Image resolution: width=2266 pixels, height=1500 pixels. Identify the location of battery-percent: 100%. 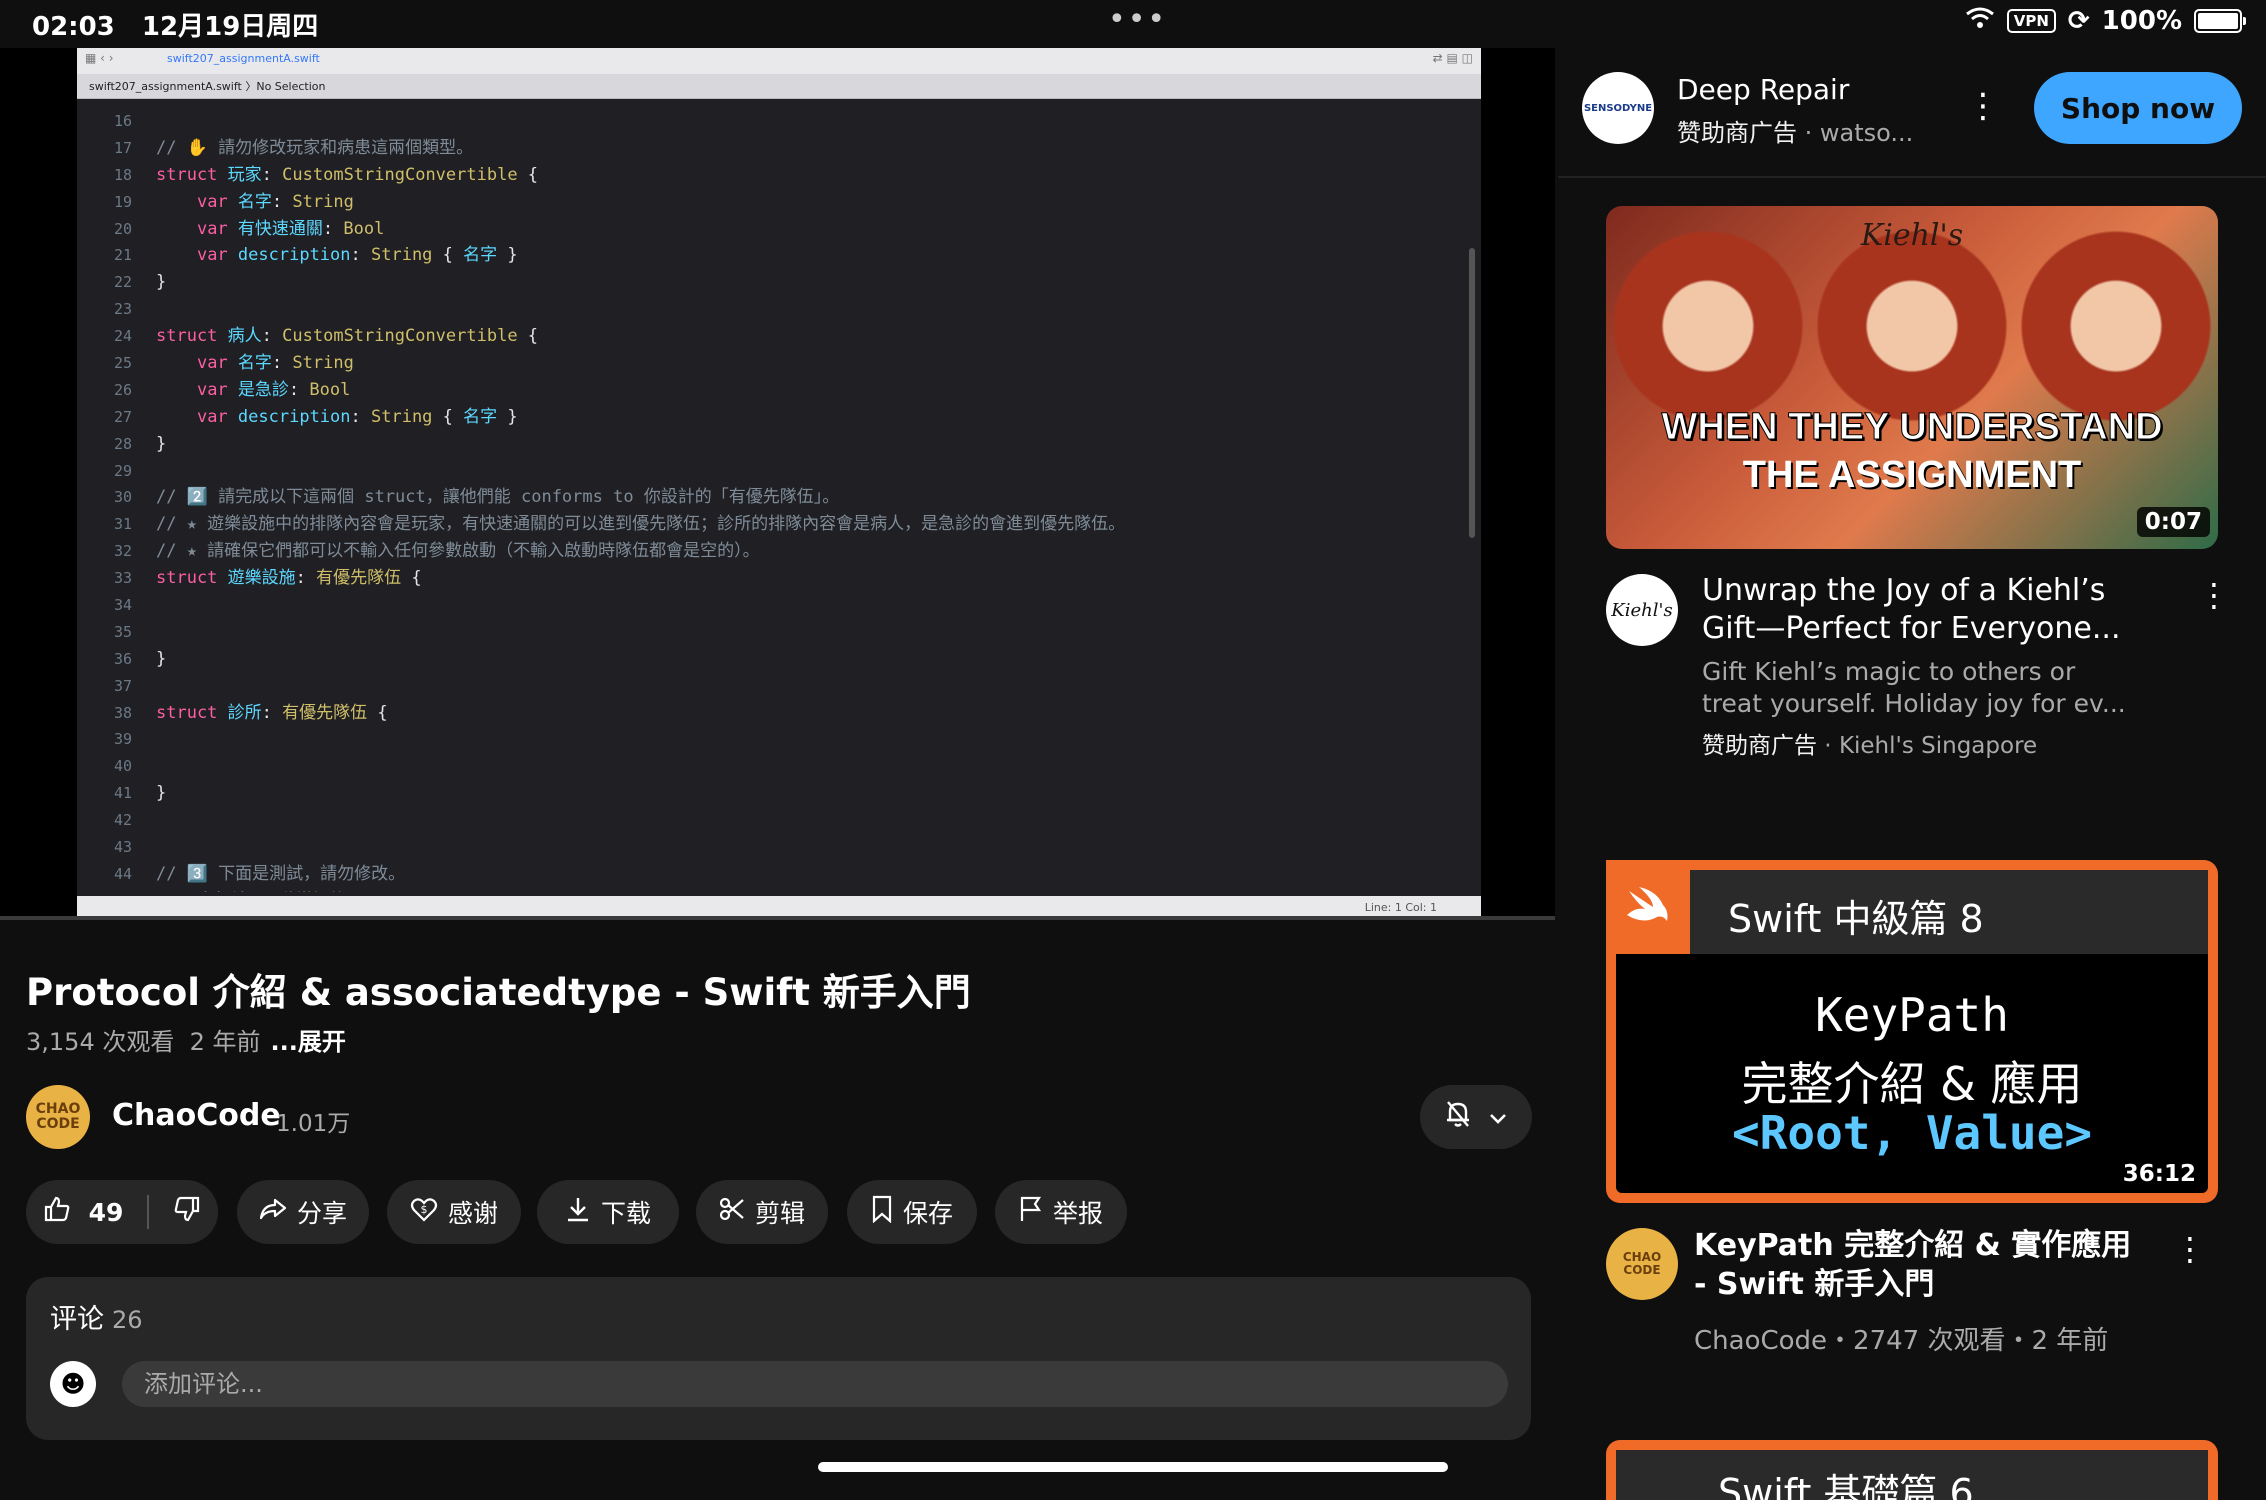
(2141, 21).